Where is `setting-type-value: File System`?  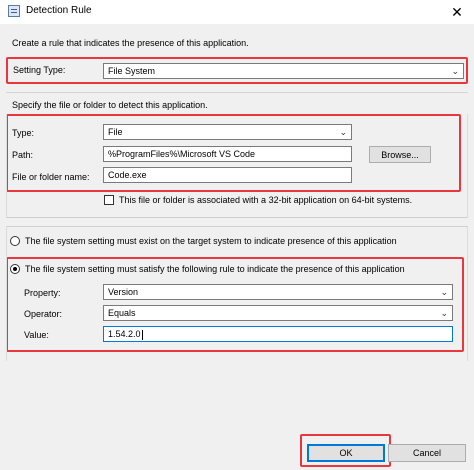 setting-type-value: File System is located at coordinates (132, 71).